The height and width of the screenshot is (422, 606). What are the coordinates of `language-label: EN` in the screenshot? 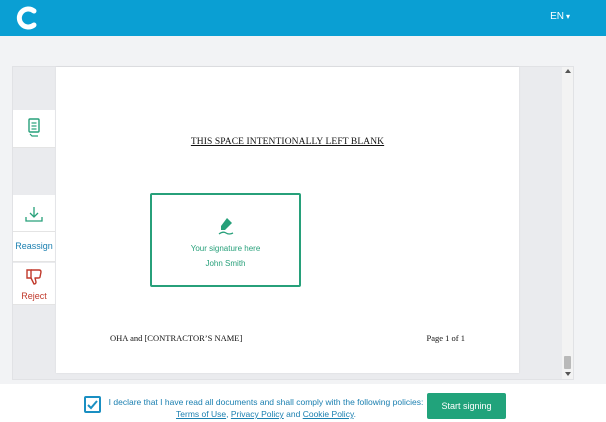 It's located at (557, 16).